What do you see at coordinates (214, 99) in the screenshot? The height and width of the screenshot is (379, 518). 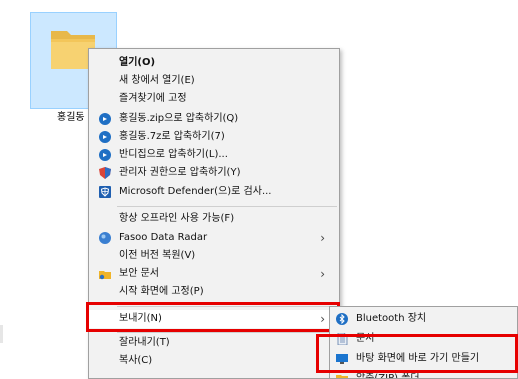 I see `menu-item-pin-quick-access: 즐겨찾기에 고정` at bounding box center [214, 99].